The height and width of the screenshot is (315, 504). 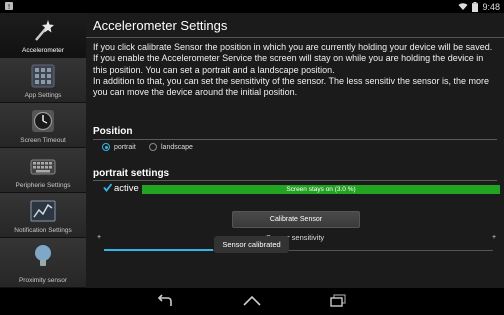 What do you see at coordinates (475, 6) in the screenshot?
I see `battery-icon` at bounding box center [475, 6].